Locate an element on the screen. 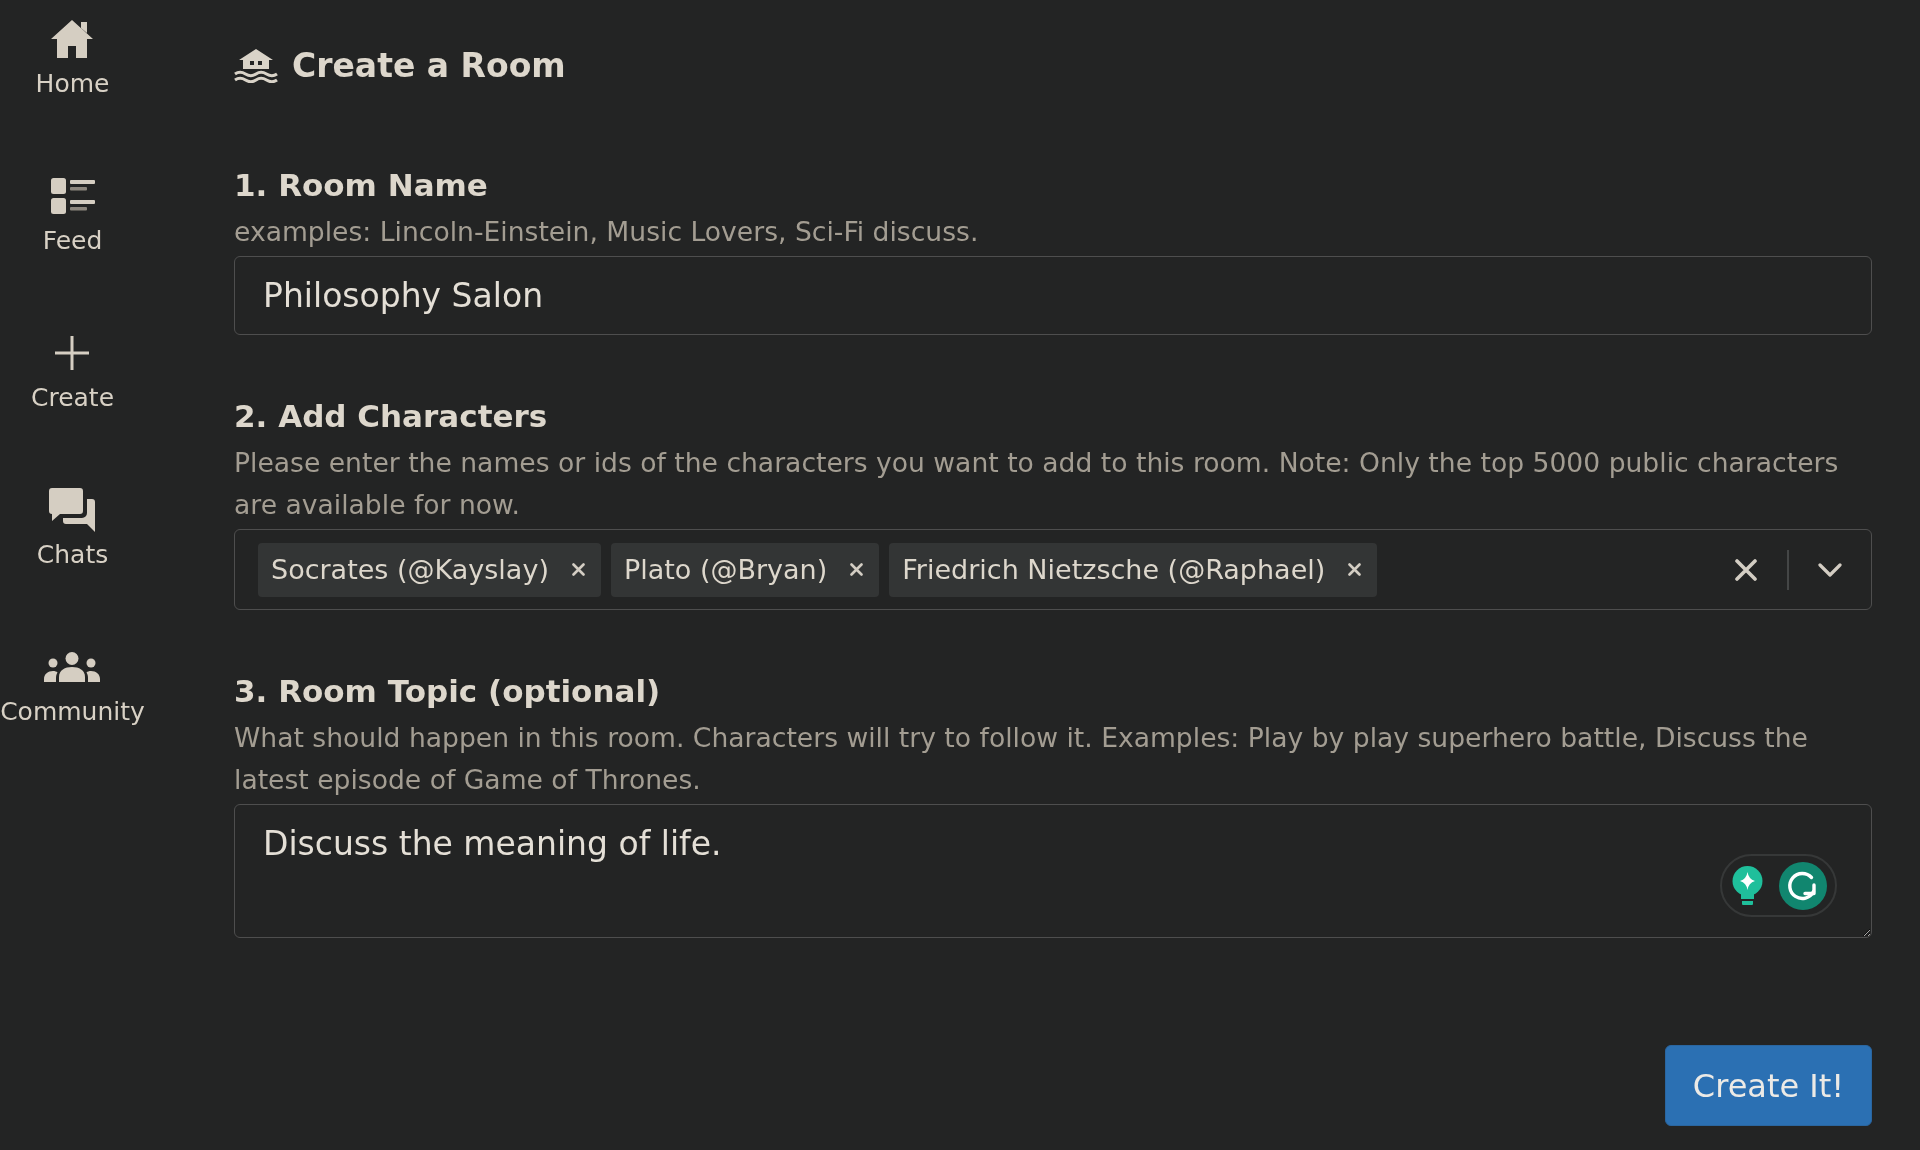 The height and width of the screenshot is (1150, 1920). input-field: Philosophy Salon is located at coordinates (1053, 295).